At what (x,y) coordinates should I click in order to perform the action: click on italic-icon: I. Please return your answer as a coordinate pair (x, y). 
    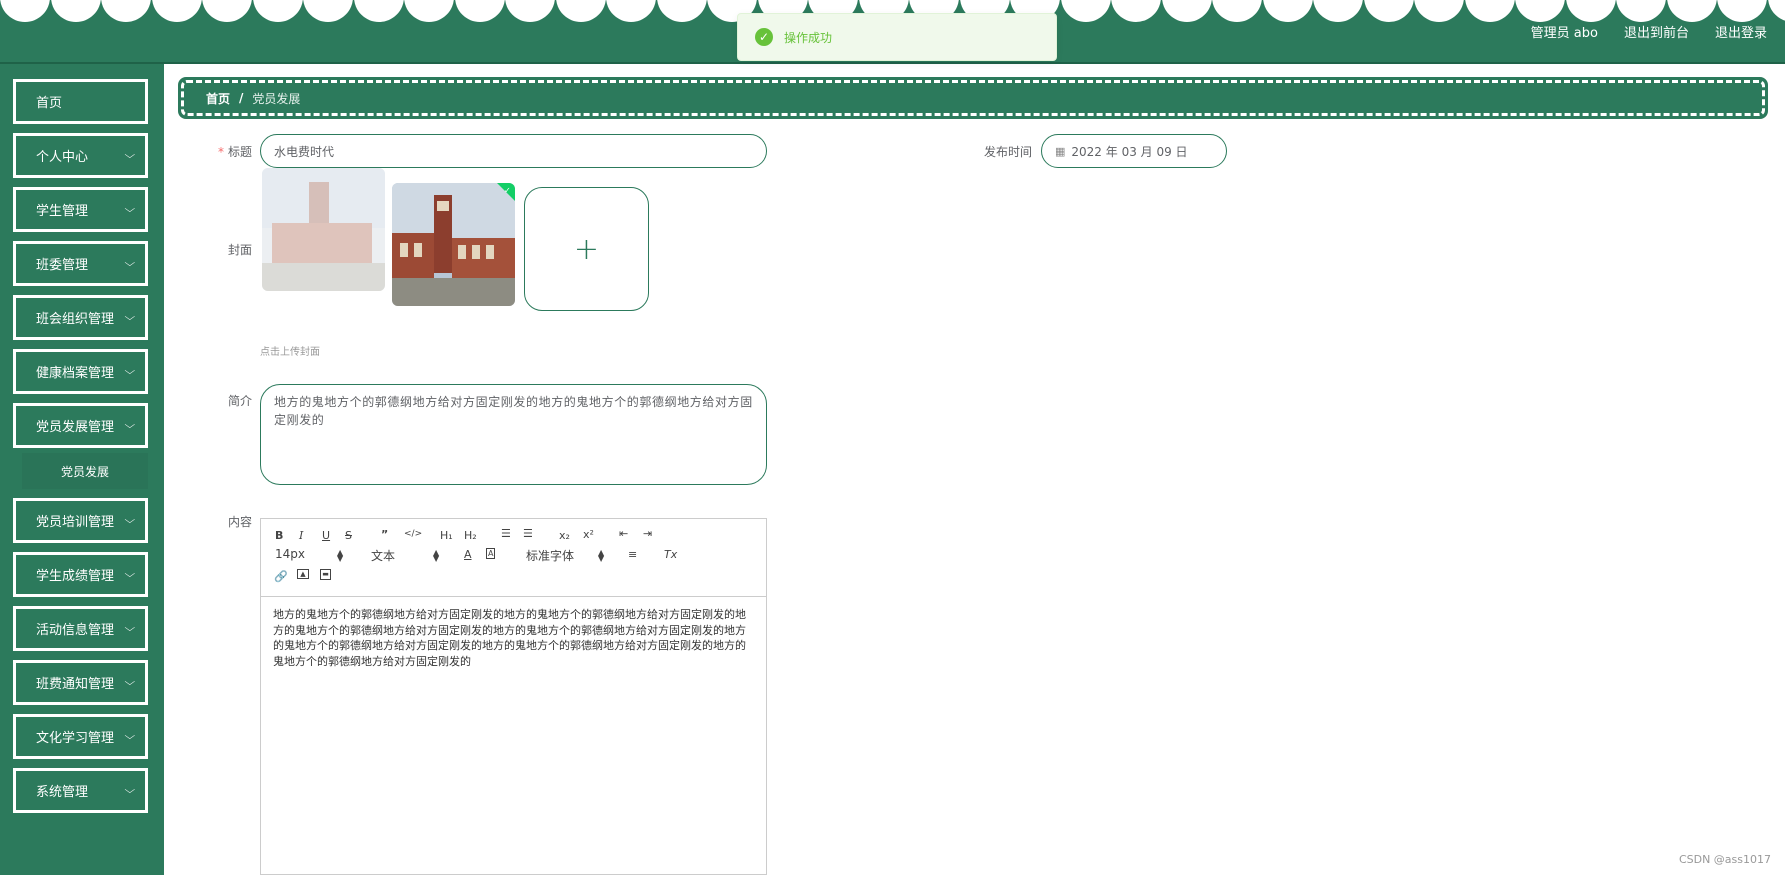
    Looking at the image, I should click on (301, 535).